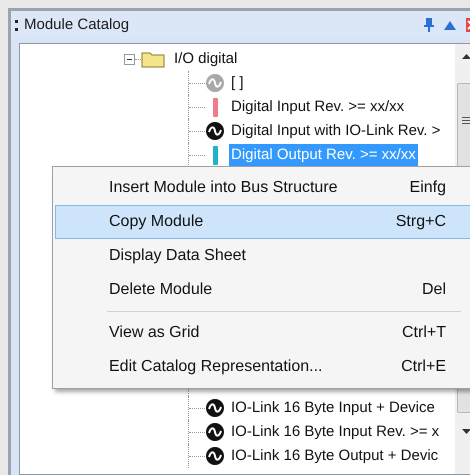 This screenshot has height=475, width=470. I want to click on tree-item: Digital Input Rev. >= xx/xx, so click(317, 107).